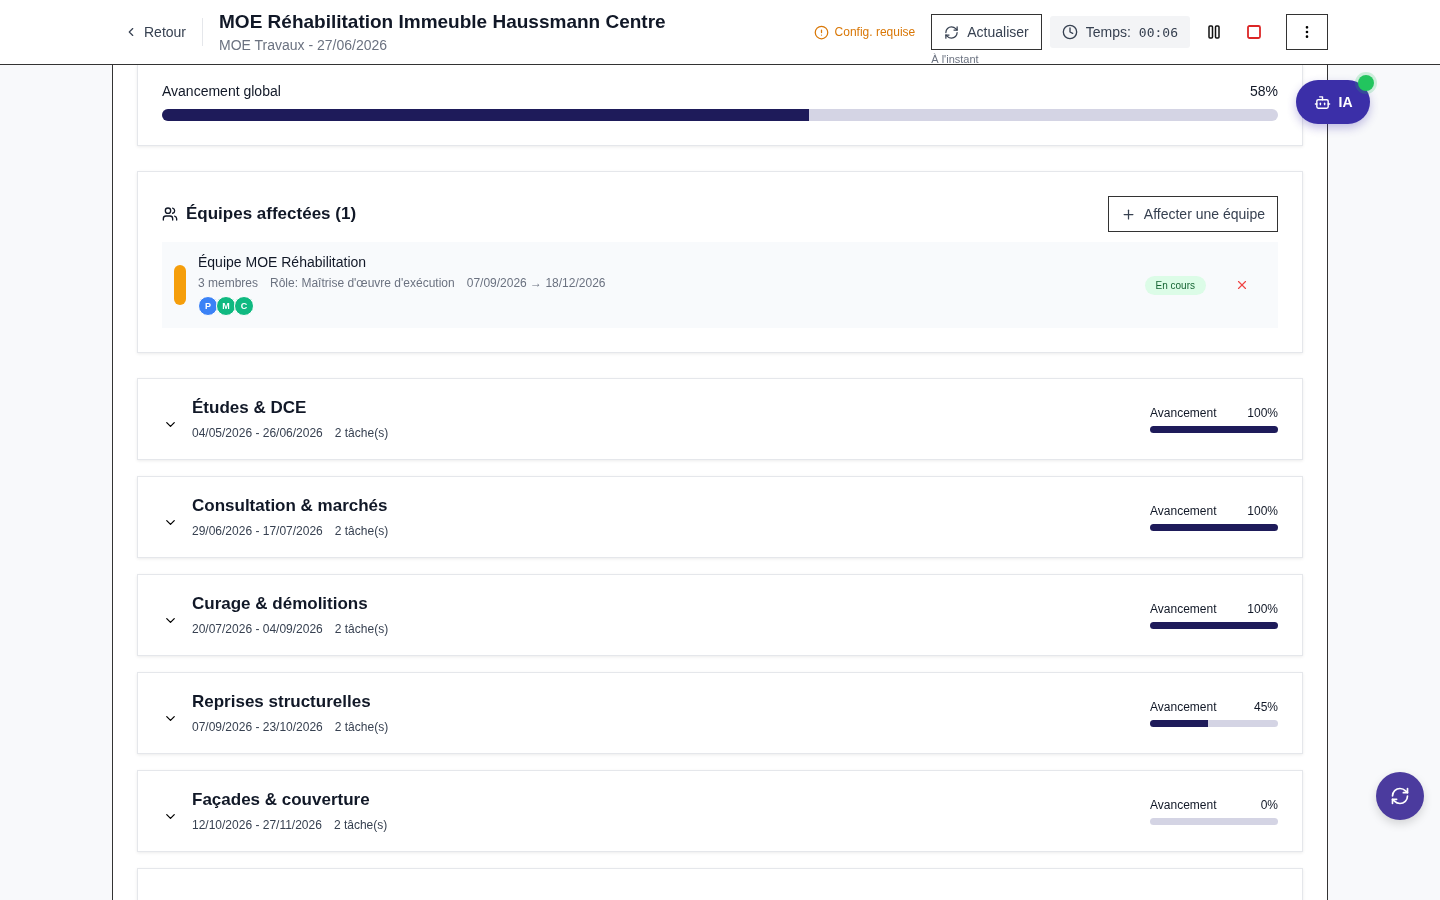  What do you see at coordinates (250, 408) in the screenshot?
I see `phase-title: Études & DCE` at bounding box center [250, 408].